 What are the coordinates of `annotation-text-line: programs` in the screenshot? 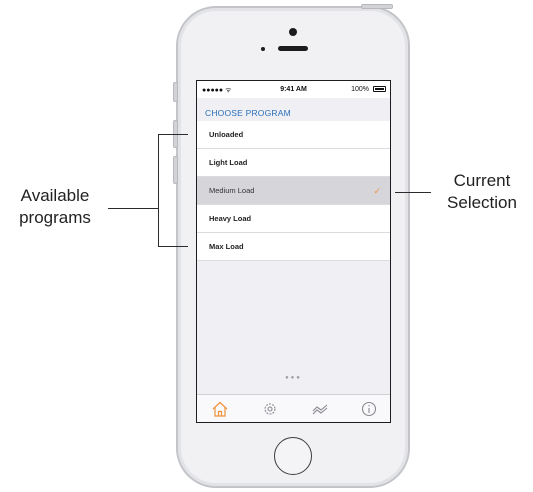 It's located at (55, 217).